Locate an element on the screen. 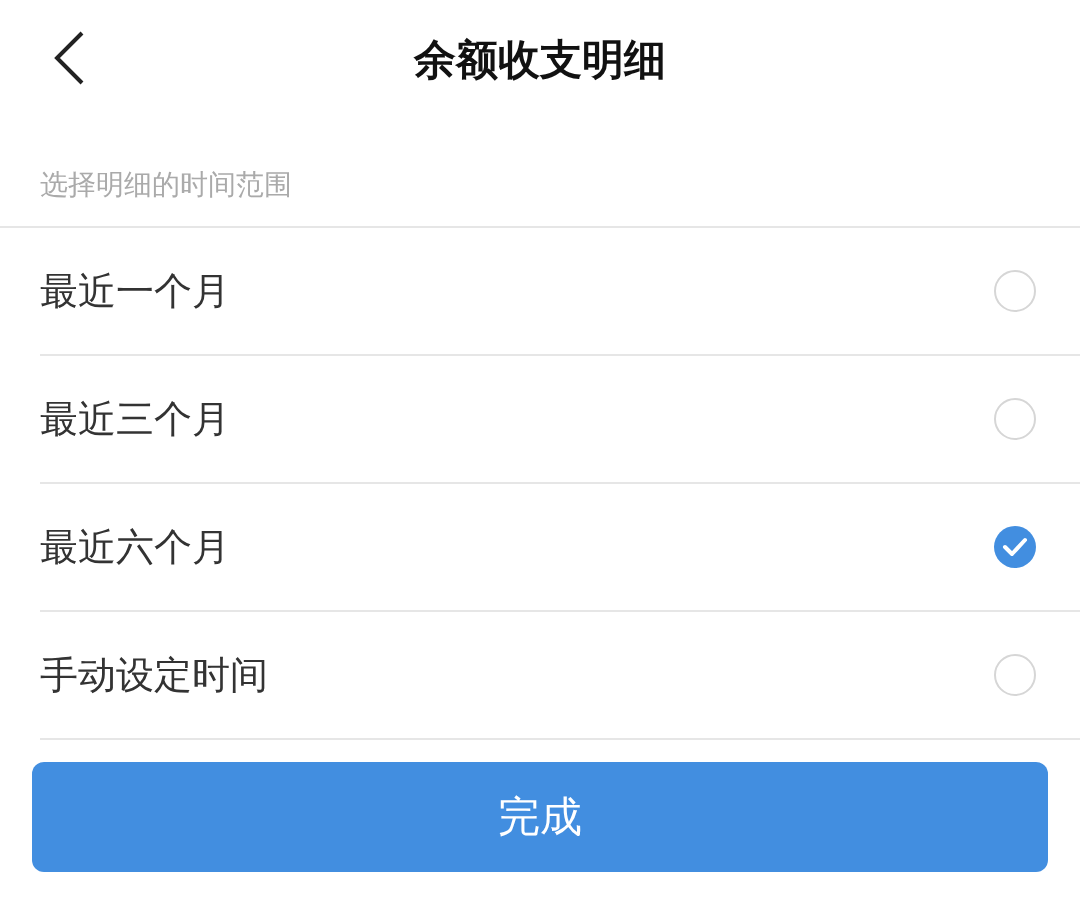 Image resolution: width=1080 pixels, height=899 pixels. back-button is located at coordinates (69, 58).